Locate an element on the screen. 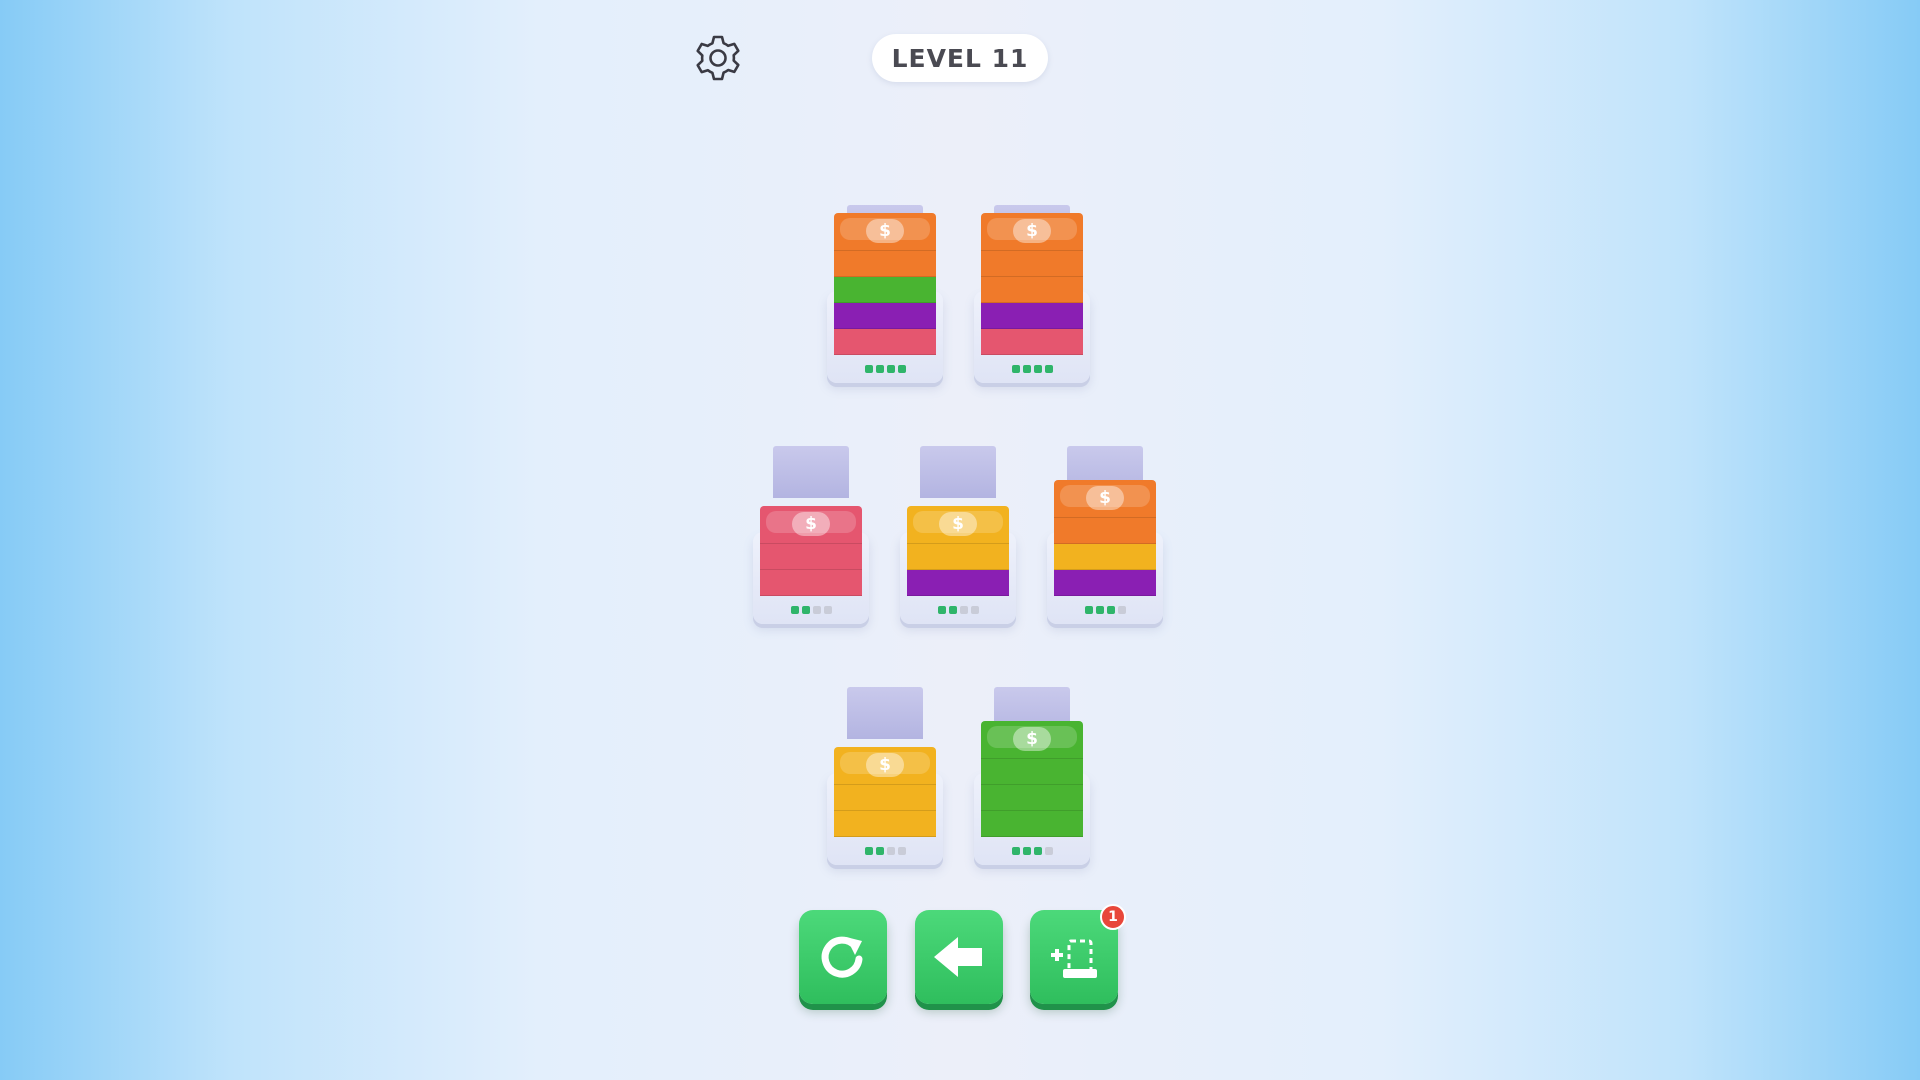 The height and width of the screenshot is (1080, 1920). undo-arrow-icon is located at coordinates (958, 957).